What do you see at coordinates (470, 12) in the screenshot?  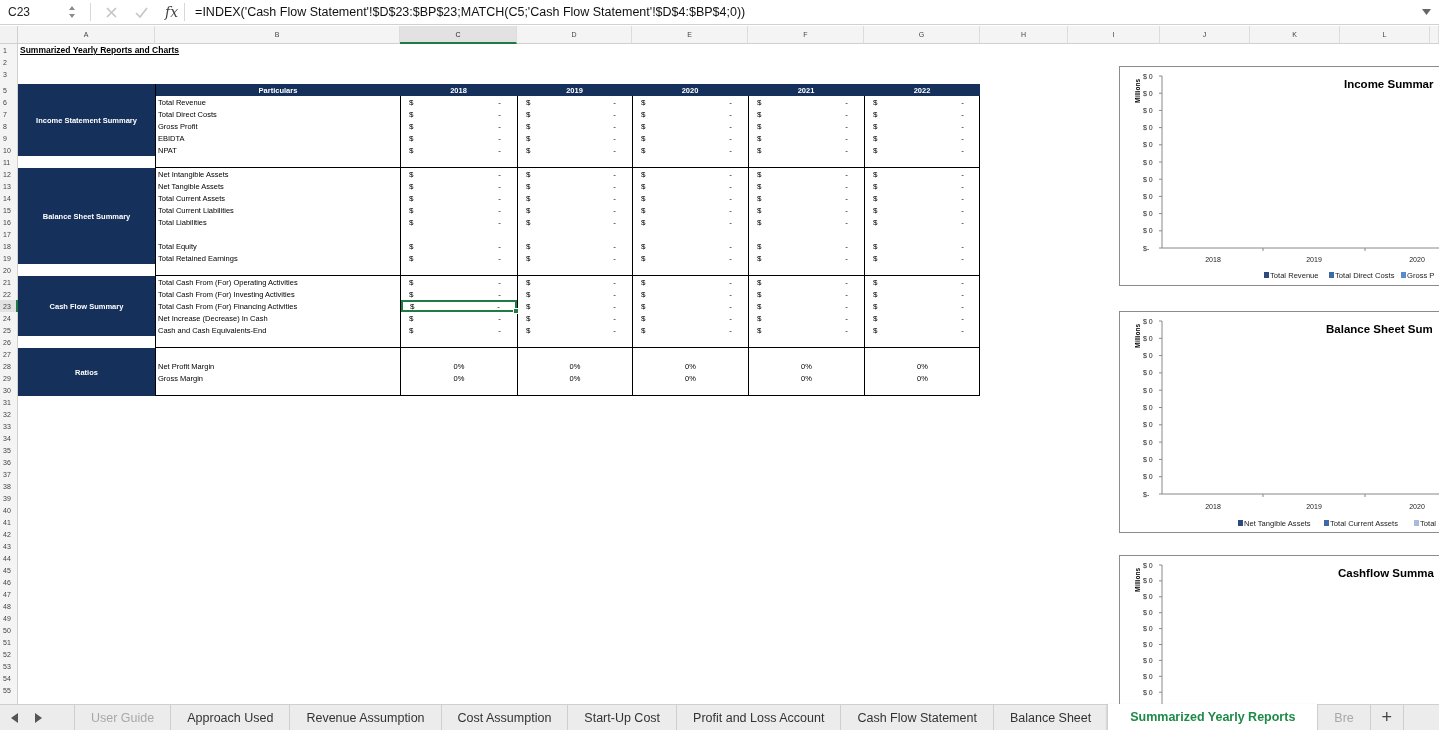 I see `formula-field: =INDEX('Cash Flow Statement'!$D$23:$BP$23;MATCH(C5;'Cash Flow Statement'!$D$4:$BP$4;0))` at bounding box center [470, 12].